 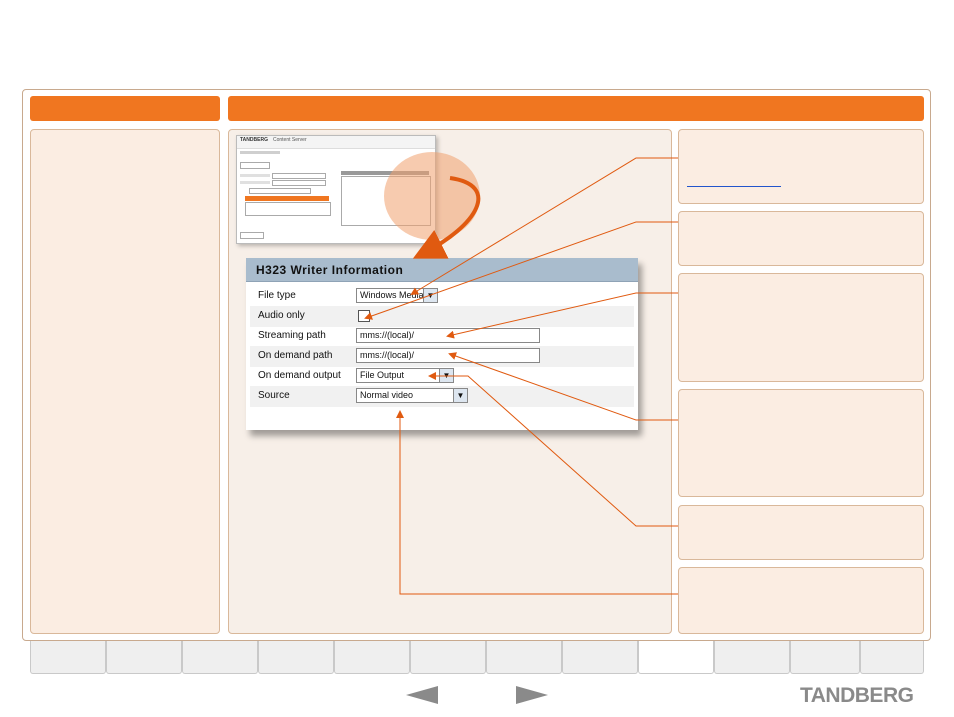 What do you see at coordinates (801, 443) in the screenshot?
I see `callout-on-demand-path` at bounding box center [801, 443].